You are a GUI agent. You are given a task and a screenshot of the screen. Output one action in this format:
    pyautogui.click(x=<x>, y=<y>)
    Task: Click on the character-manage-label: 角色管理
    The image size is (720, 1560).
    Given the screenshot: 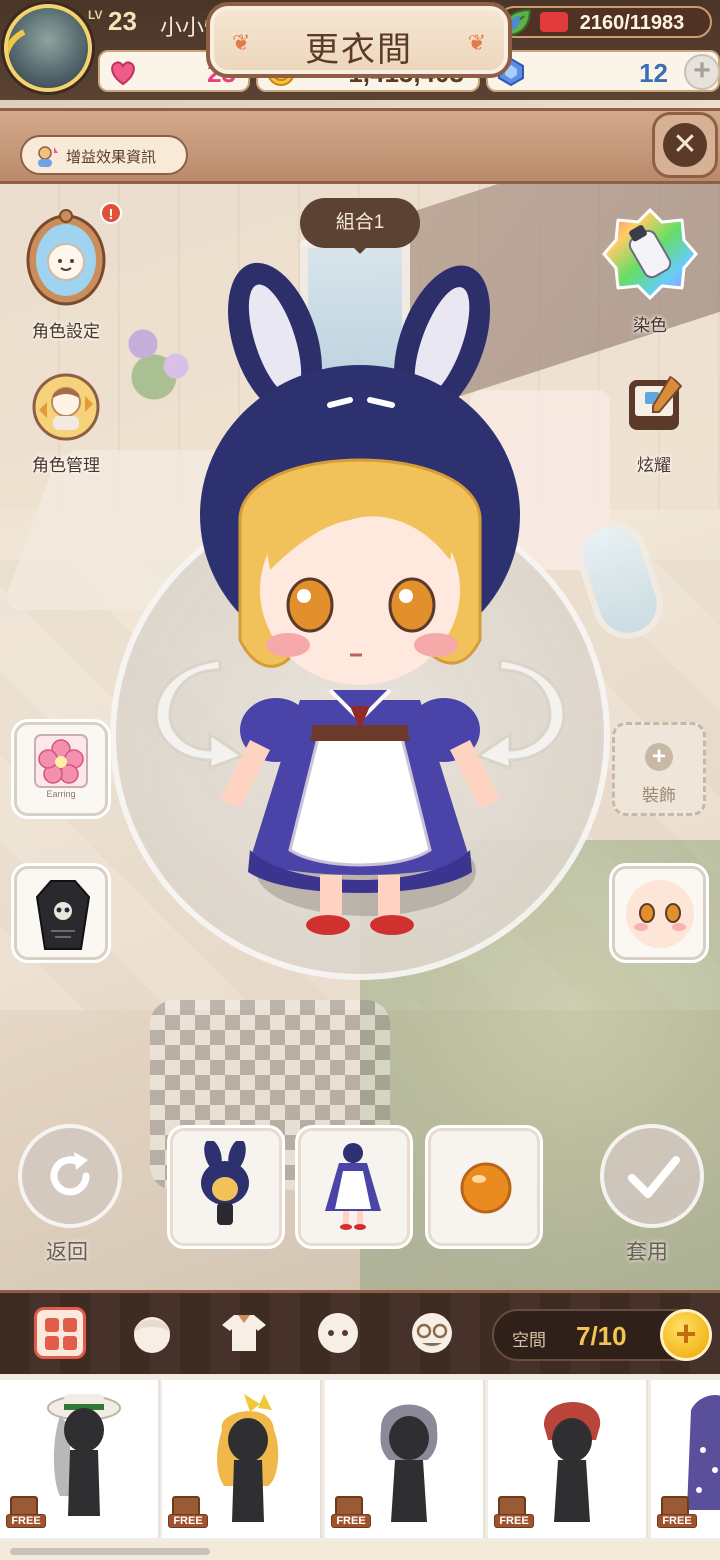 What is the action you would take?
    pyautogui.click(x=66, y=465)
    